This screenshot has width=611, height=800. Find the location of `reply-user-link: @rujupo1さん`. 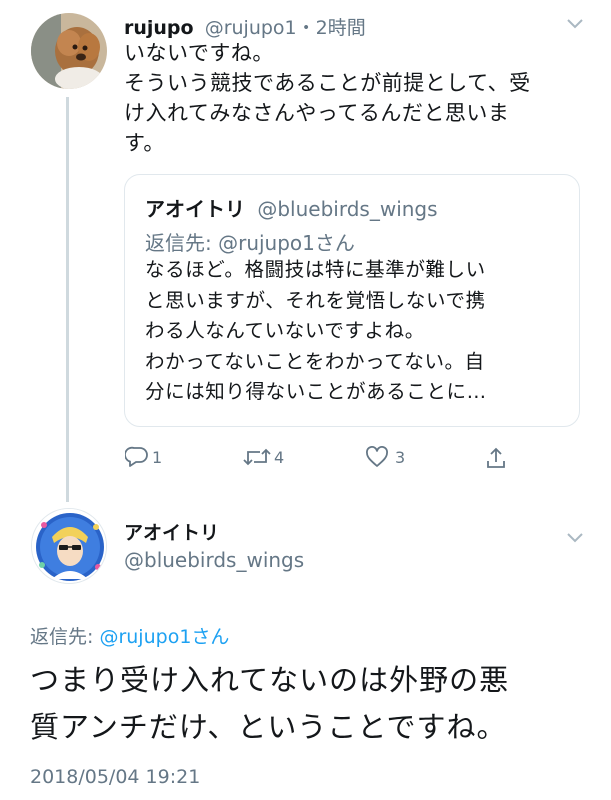

reply-user-link: @rujupo1さん is located at coordinates (164, 637).